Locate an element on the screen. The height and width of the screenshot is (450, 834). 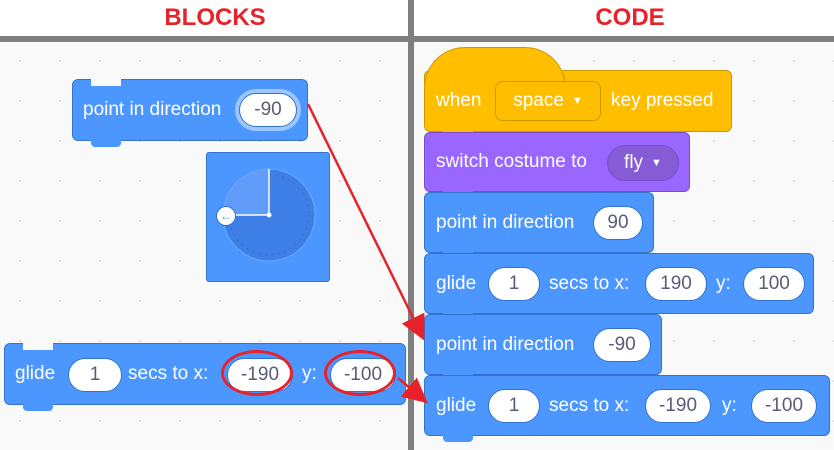
y-highlight-circle is located at coordinates (360, 373).